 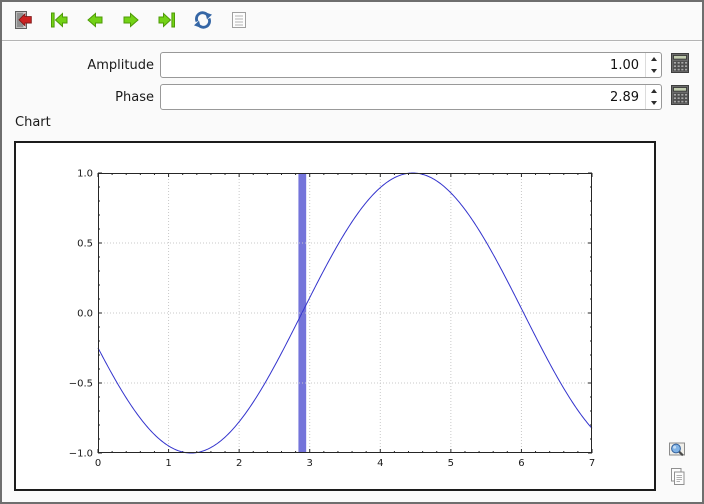 I want to click on copy-chart-button, so click(x=677, y=477).